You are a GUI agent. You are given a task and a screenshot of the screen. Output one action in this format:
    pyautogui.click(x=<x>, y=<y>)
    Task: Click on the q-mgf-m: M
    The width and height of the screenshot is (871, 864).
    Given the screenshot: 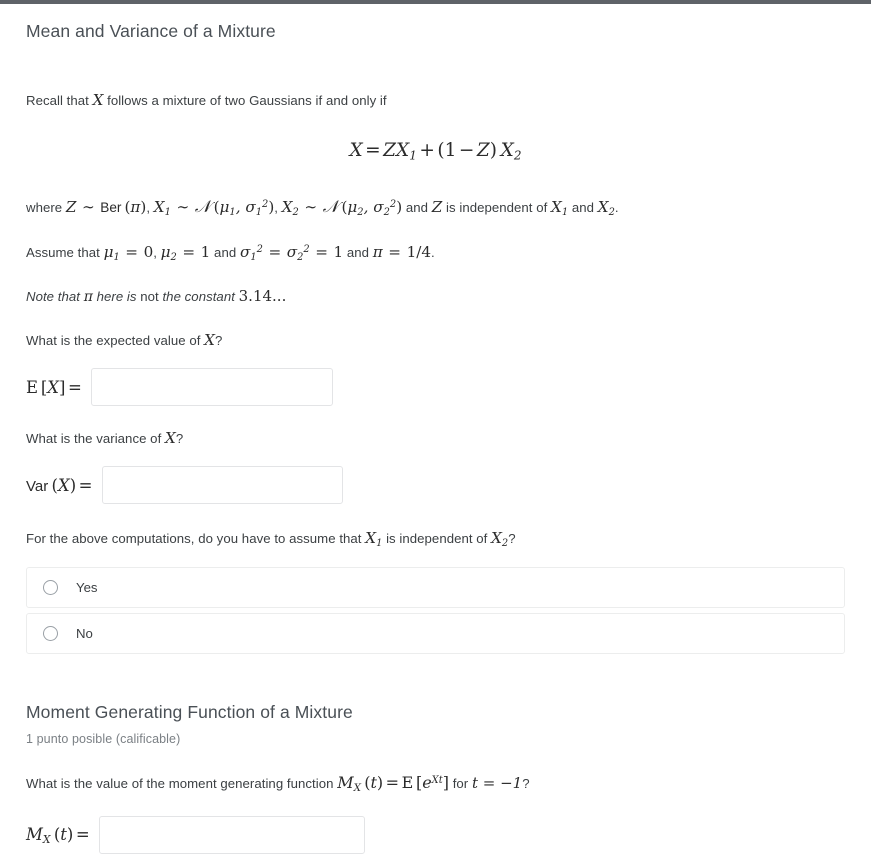 What is the action you would take?
    pyautogui.click(x=345, y=783)
    